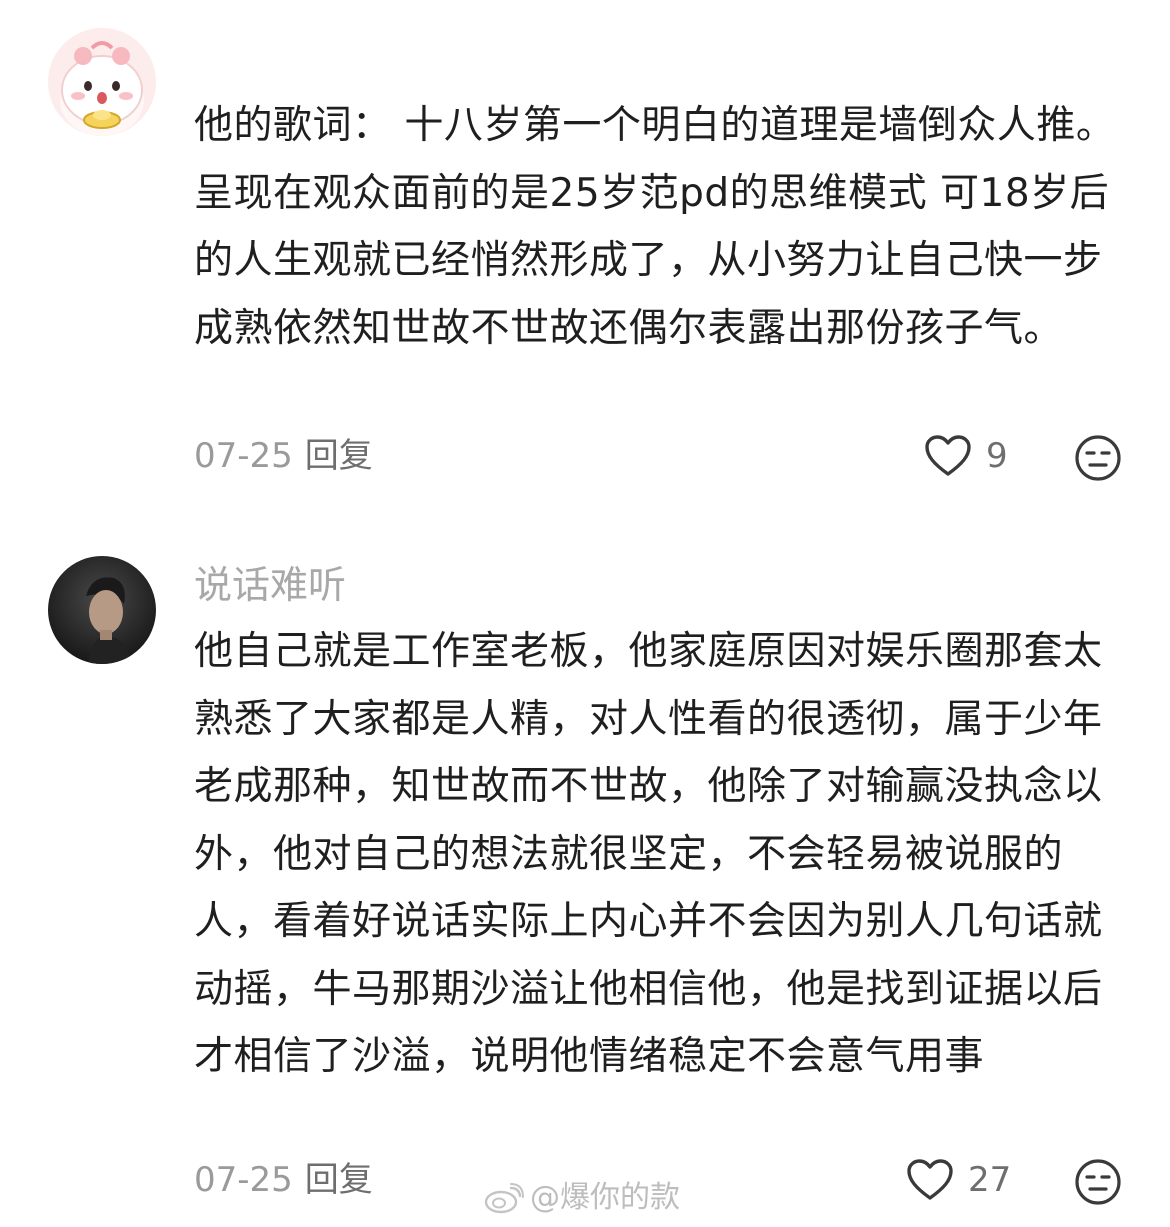 The width and height of the screenshot is (1170, 1227). I want to click on username: 说话难听, so click(270, 585).